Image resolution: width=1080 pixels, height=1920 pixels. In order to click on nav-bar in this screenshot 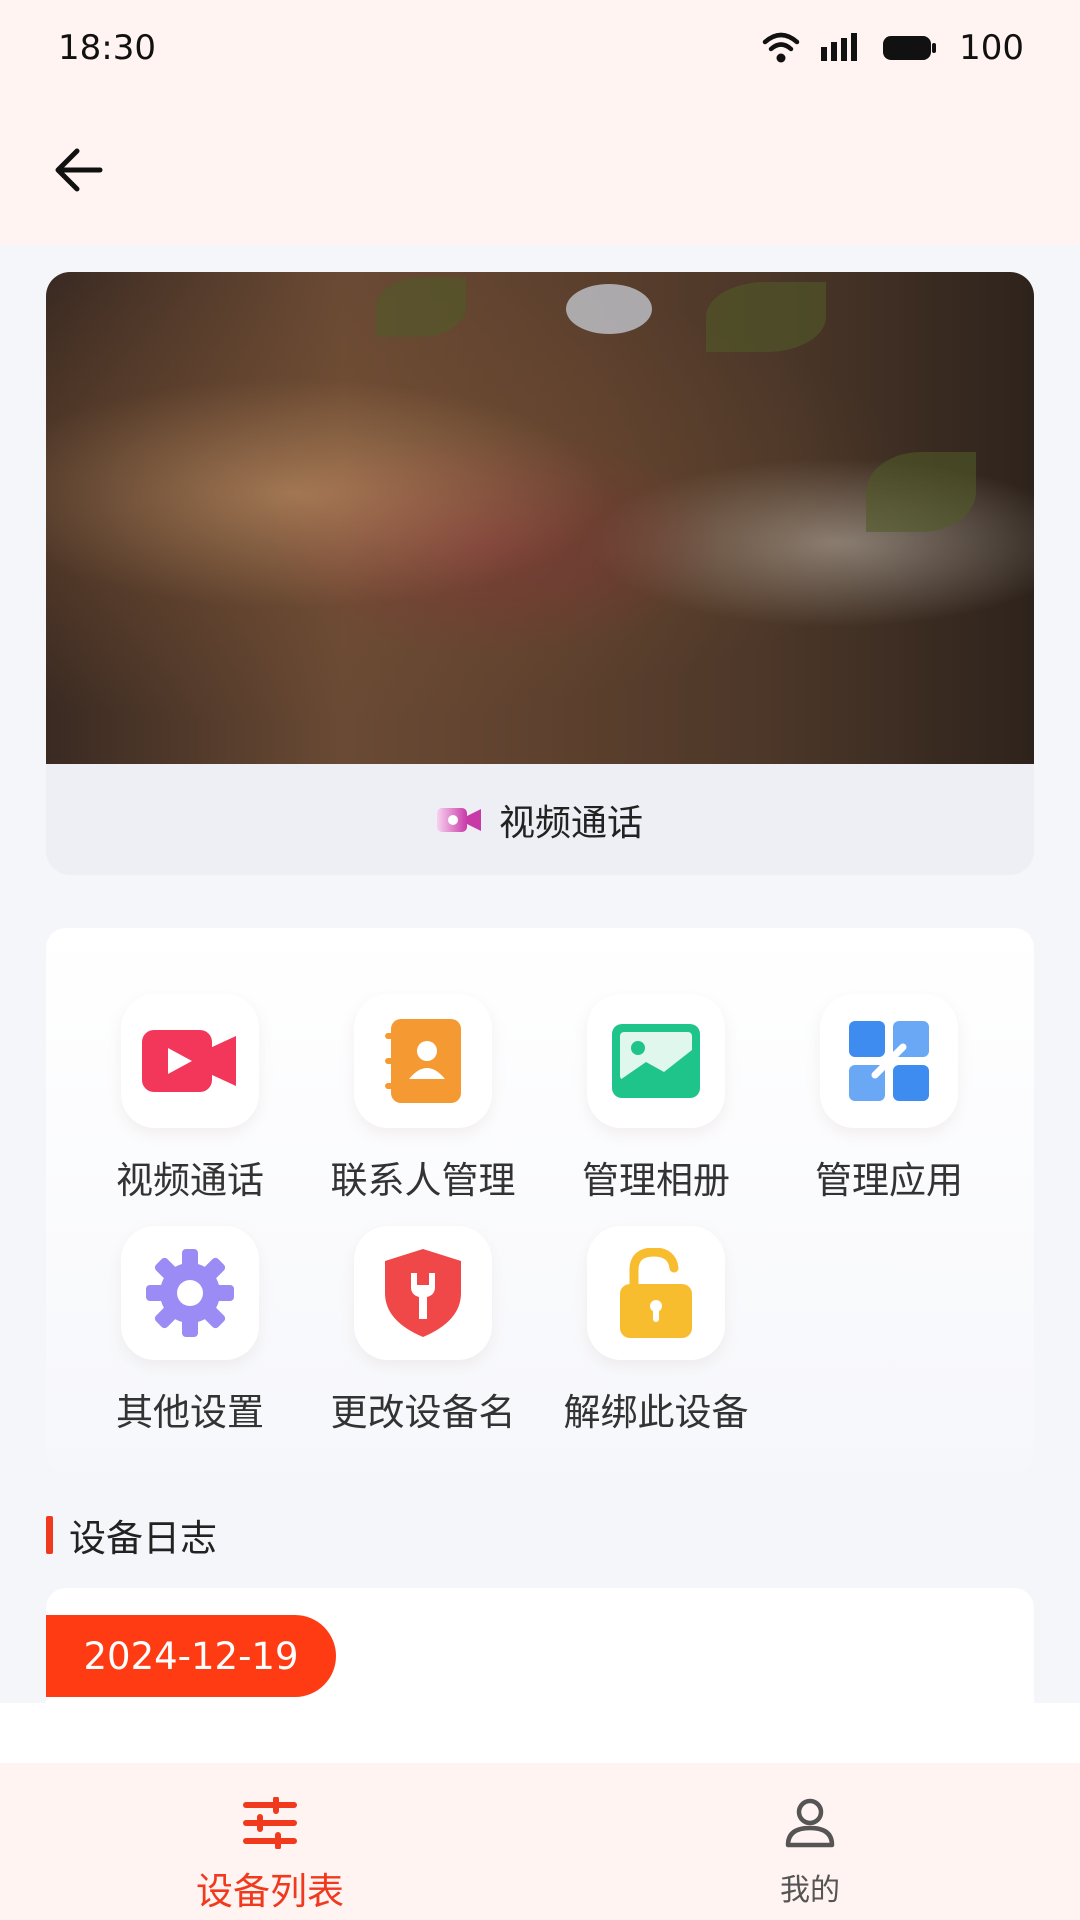, I will do `click(540, 170)`.